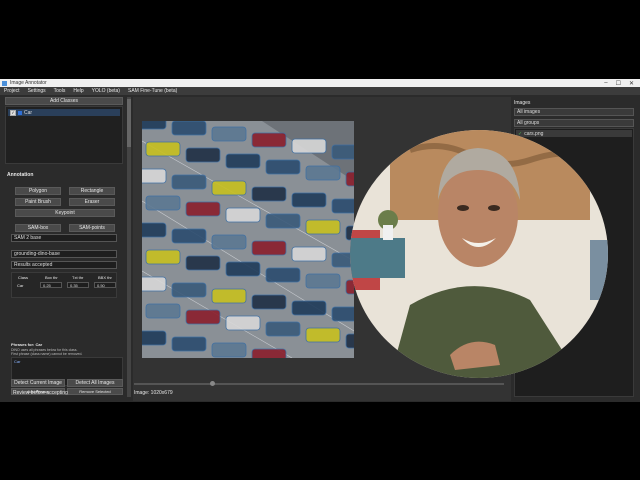 The width and height of the screenshot is (640, 480). Describe the element at coordinates (28, 112) in the screenshot. I see `class-item-label: Car` at that location.